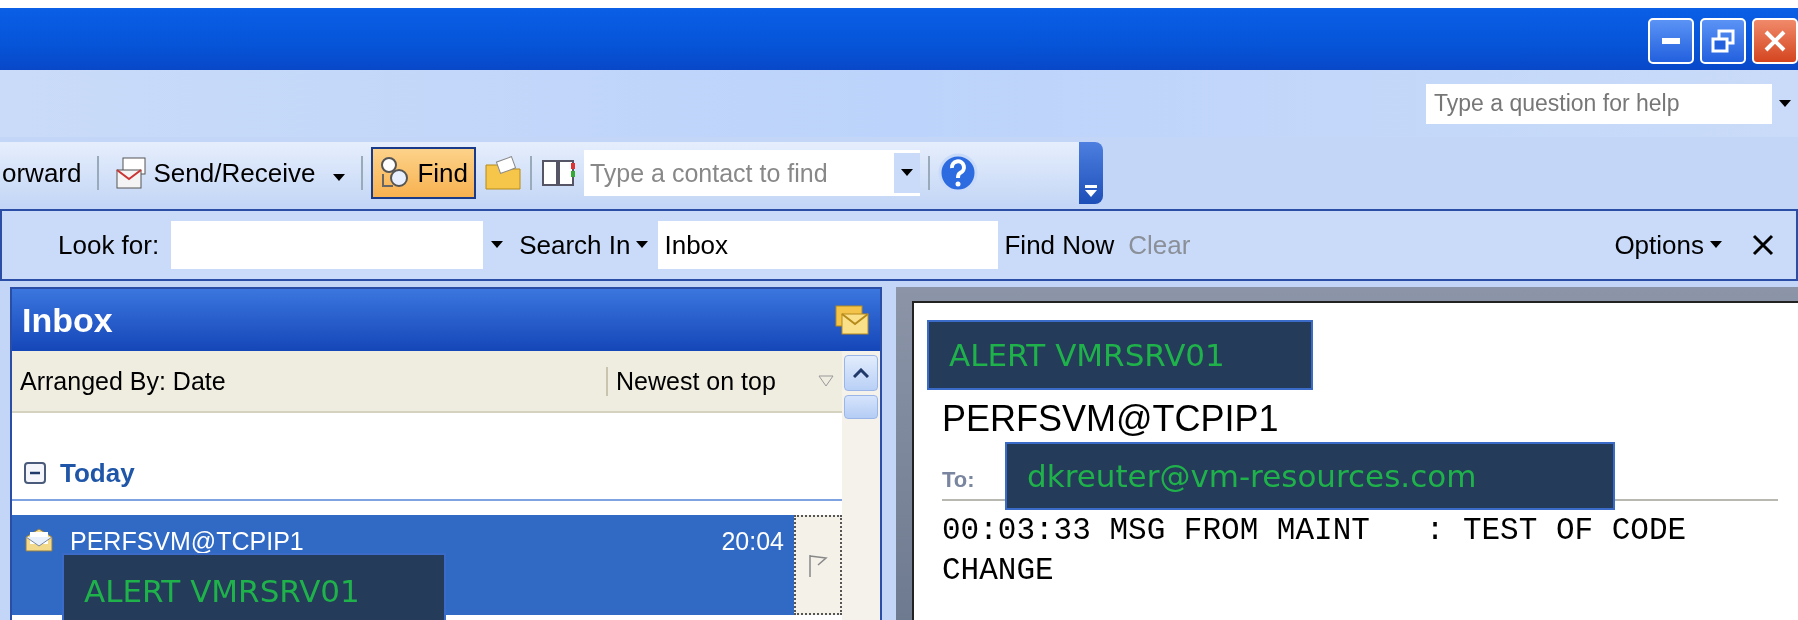 The height and width of the screenshot is (620, 1798). Describe the element at coordinates (97, 473) in the screenshot. I see `group-label: Today` at that location.